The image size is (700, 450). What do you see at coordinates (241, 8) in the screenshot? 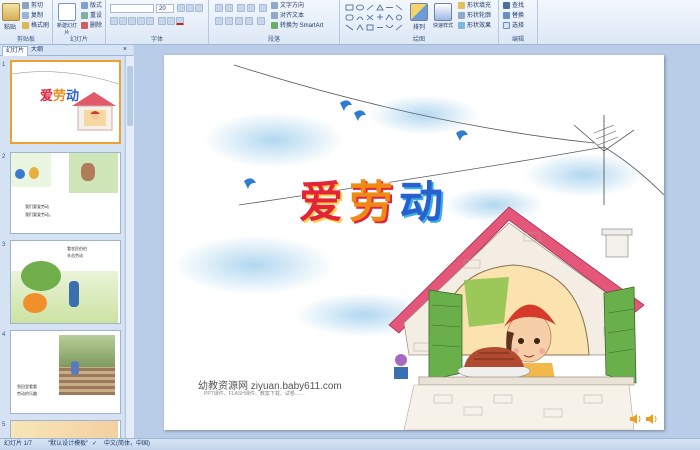
I see `decrease-indent-button` at bounding box center [241, 8].